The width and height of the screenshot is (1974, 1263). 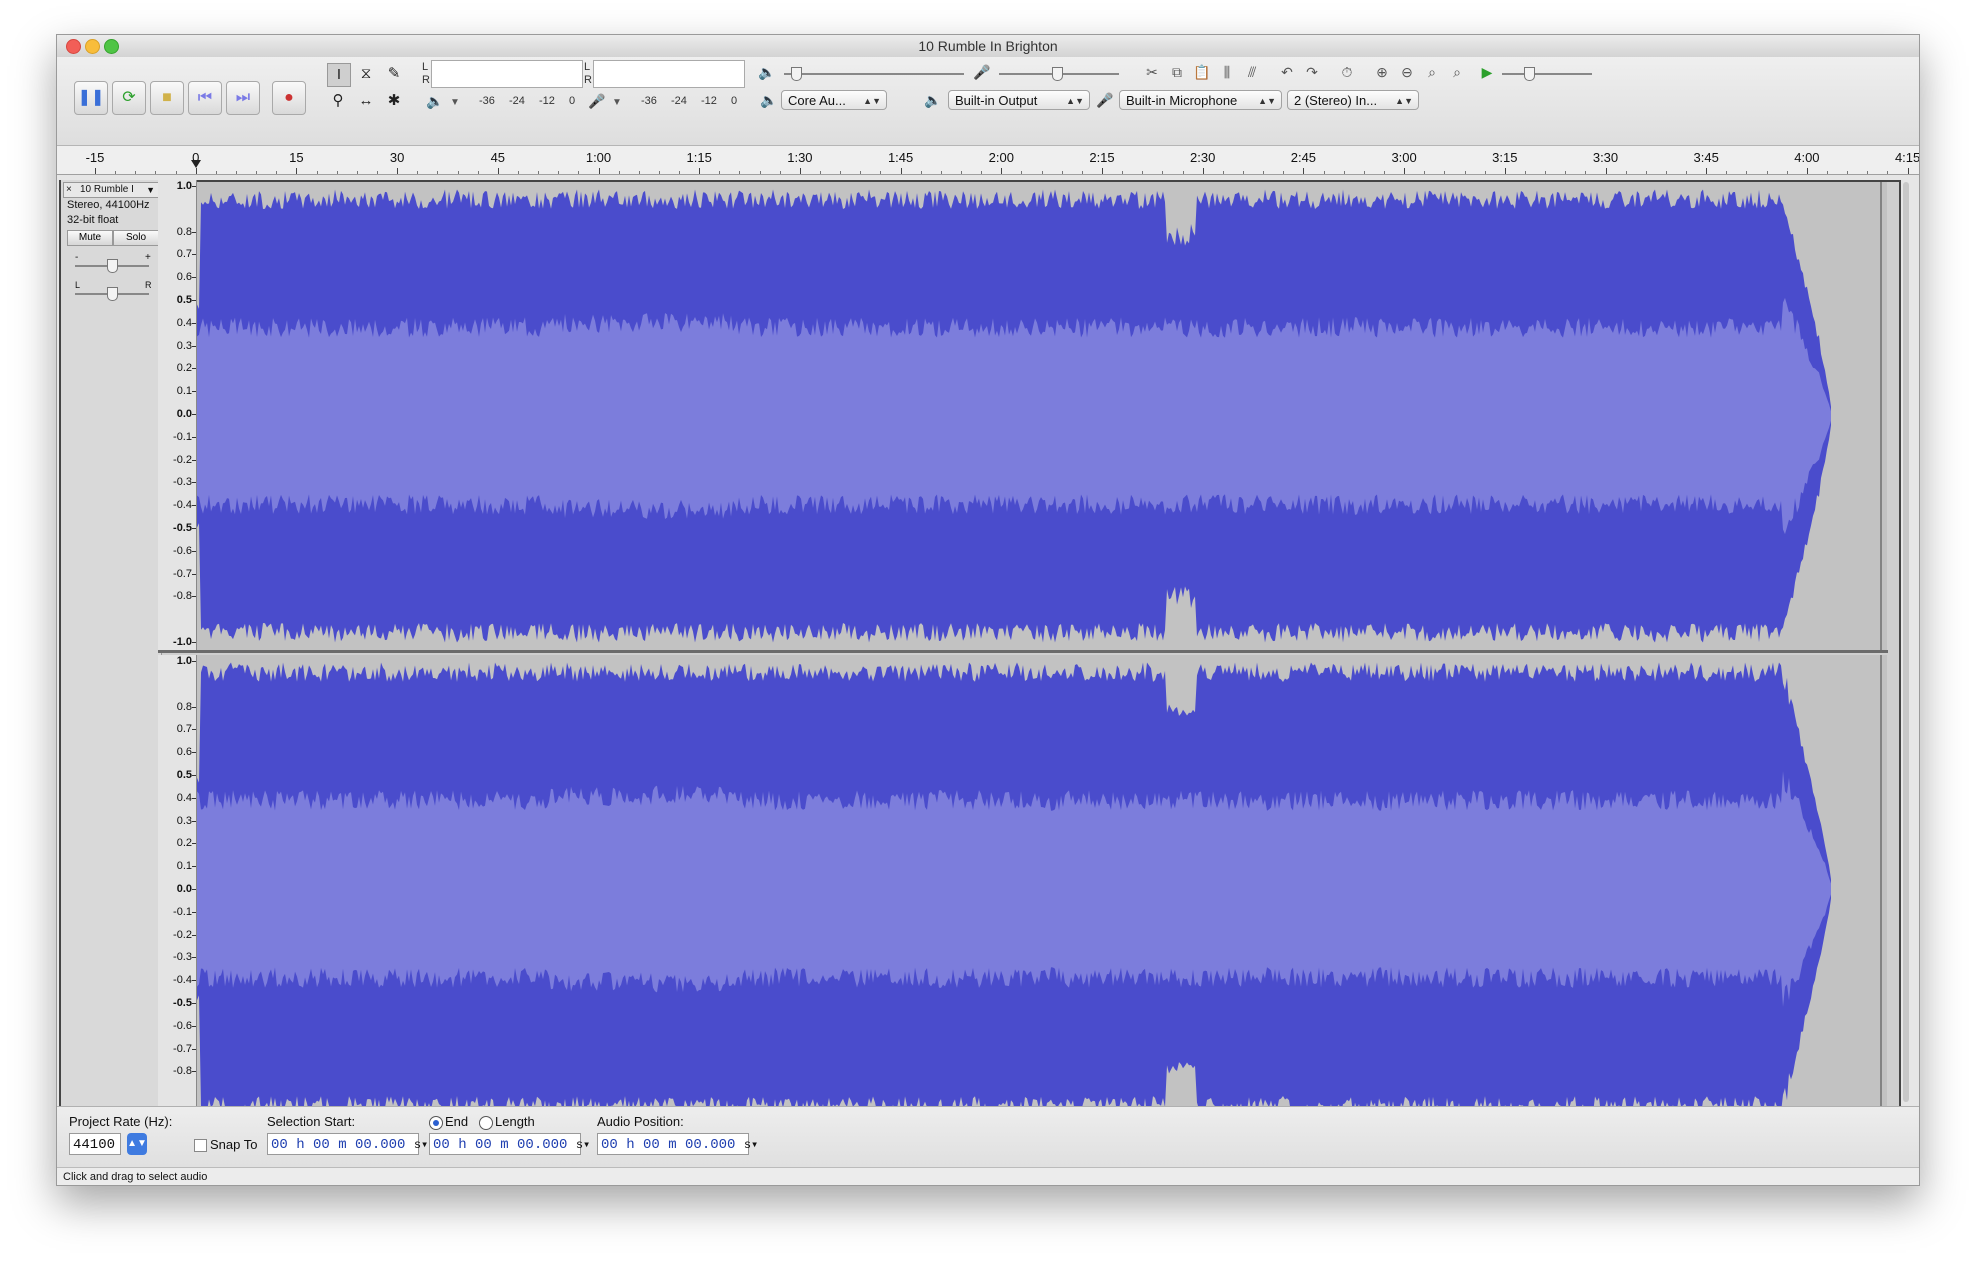 I want to click on time-shift-icon: ↔, so click(x=366, y=100).